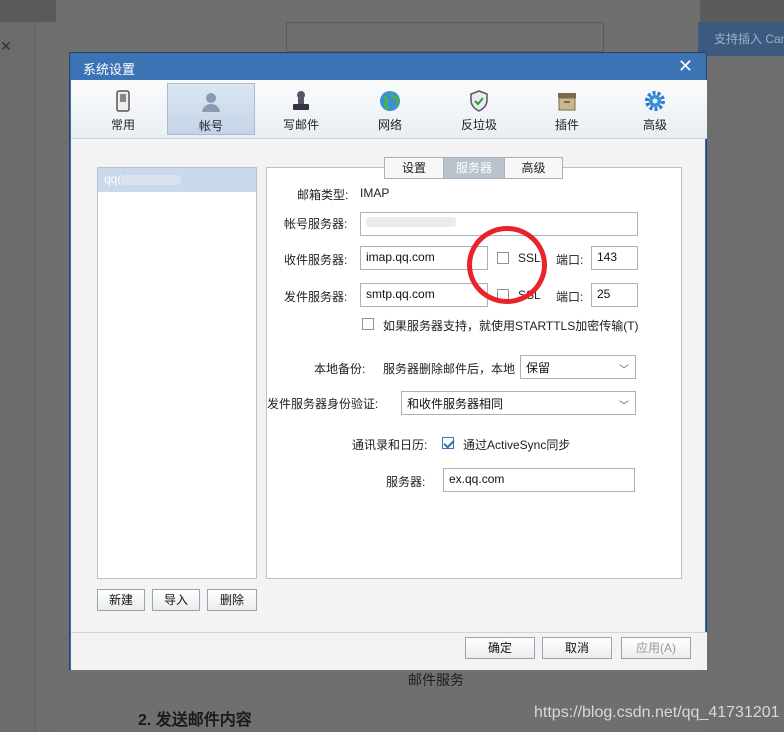  What do you see at coordinates (368, 324) in the screenshot?
I see `starttls-checkbox` at bounding box center [368, 324].